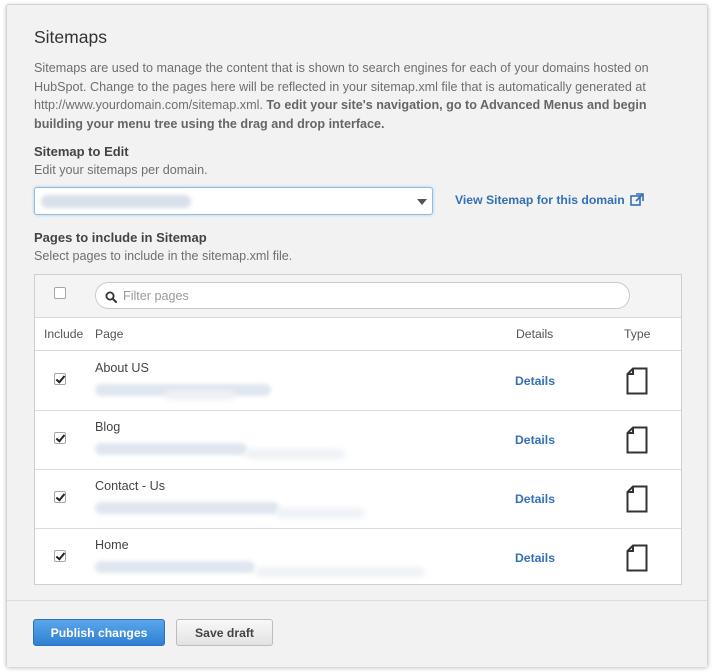 The width and height of the screenshot is (714, 672). What do you see at coordinates (422, 202) in the screenshot?
I see `chevron-down-icon` at bounding box center [422, 202].